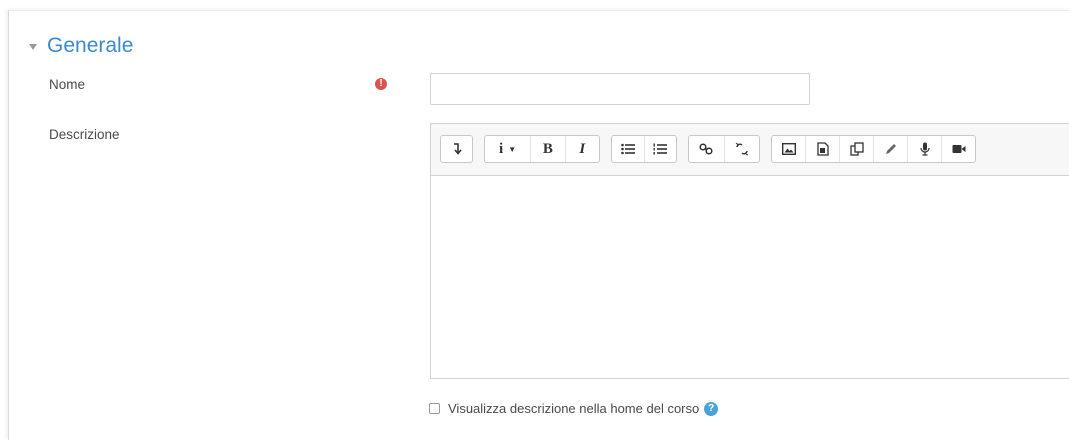 The height and width of the screenshot is (440, 1069). What do you see at coordinates (789, 149) in the screenshot?
I see `image-icon` at bounding box center [789, 149].